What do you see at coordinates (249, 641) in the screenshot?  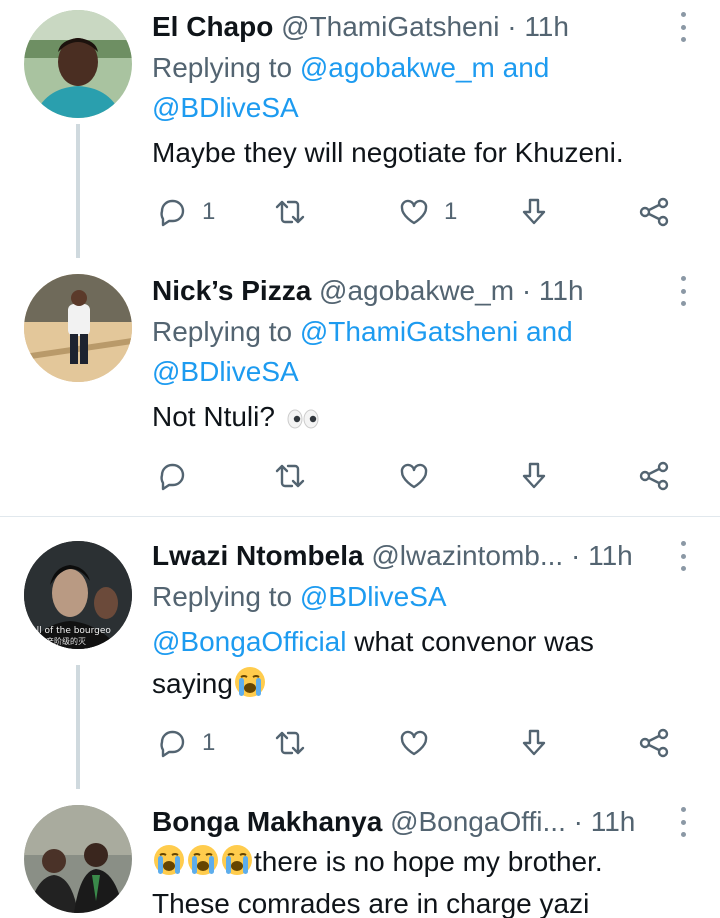 I see `mention-link: @BongaOfficial` at bounding box center [249, 641].